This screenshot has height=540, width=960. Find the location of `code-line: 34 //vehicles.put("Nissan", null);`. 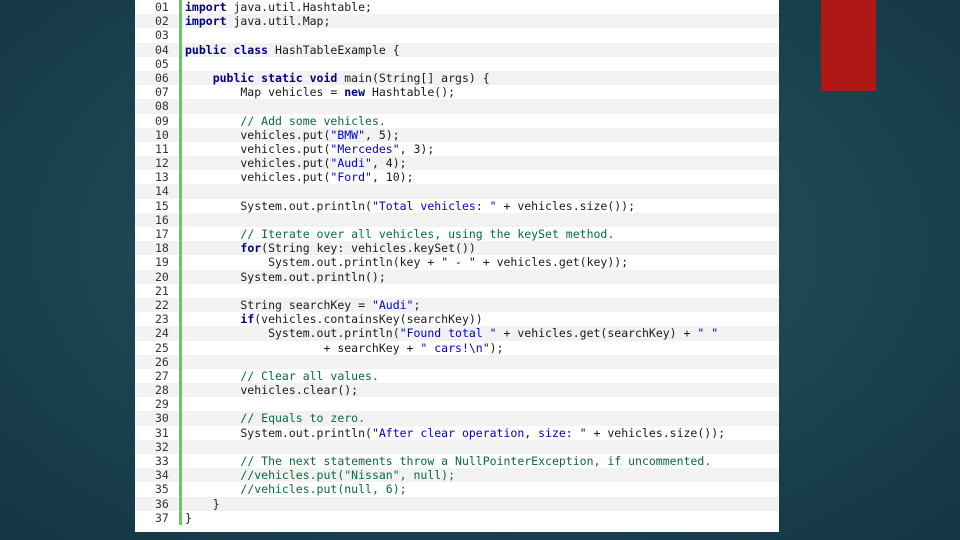

code-line: 34 //vehicles.put("Nissan", null); is located at coordinates (457, 475).